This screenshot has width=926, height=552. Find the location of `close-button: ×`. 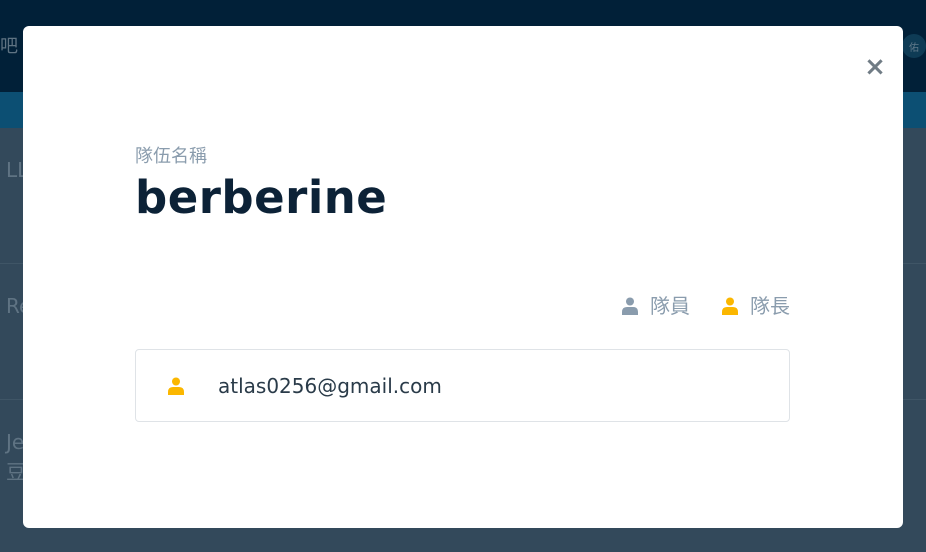

close-button: × is located at coordinates (875, 67).